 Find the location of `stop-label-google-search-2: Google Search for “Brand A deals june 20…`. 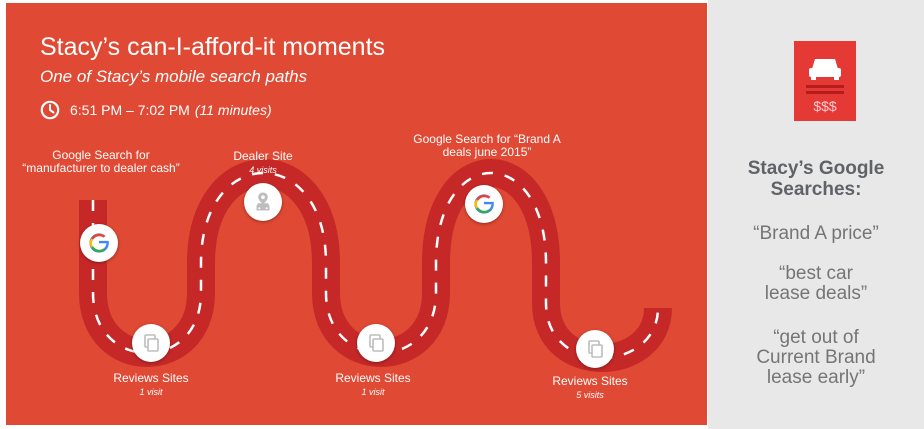

stop-label-google-search-2: Google Search for “Brand A deals june 20… is located at coordinates (487, 145).